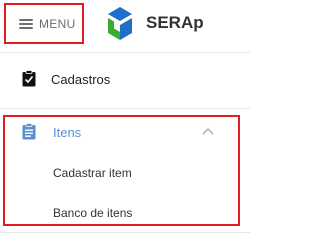 The width and height of the screenshot is (320, 241). I want to click on sidebar-item-label: Cadastros, so click(81, 79).